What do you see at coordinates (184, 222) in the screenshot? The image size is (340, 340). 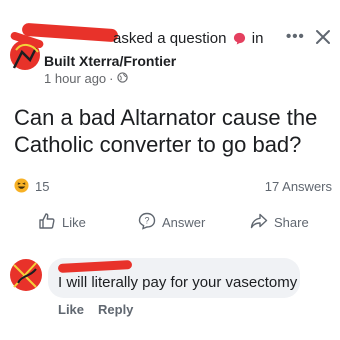 I see `answer-label: Answer` at bounding box center [184, 222].